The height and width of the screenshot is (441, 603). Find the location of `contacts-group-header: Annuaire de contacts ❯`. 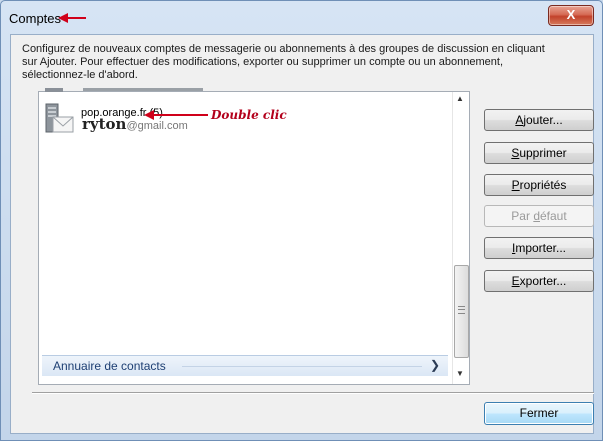

contacts-group-header: Annuaire de contacts ❯ is located at coordinates (245, 365).